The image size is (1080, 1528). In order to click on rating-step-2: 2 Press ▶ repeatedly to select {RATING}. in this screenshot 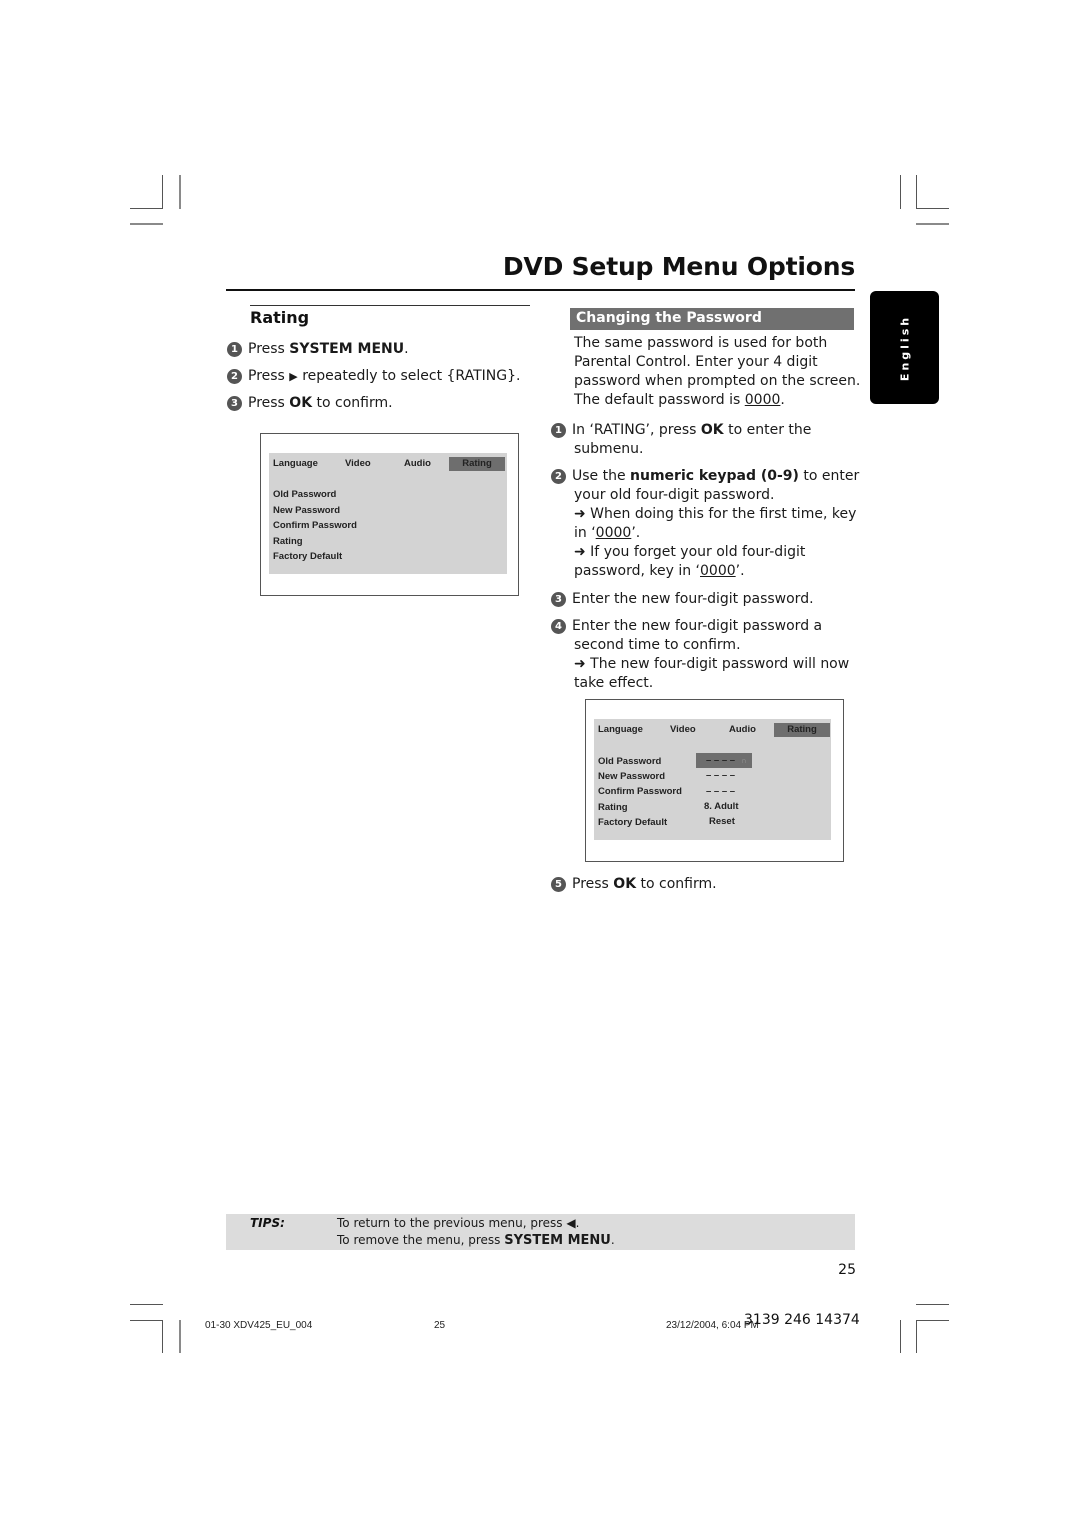, I will do `click(373, 376)`.